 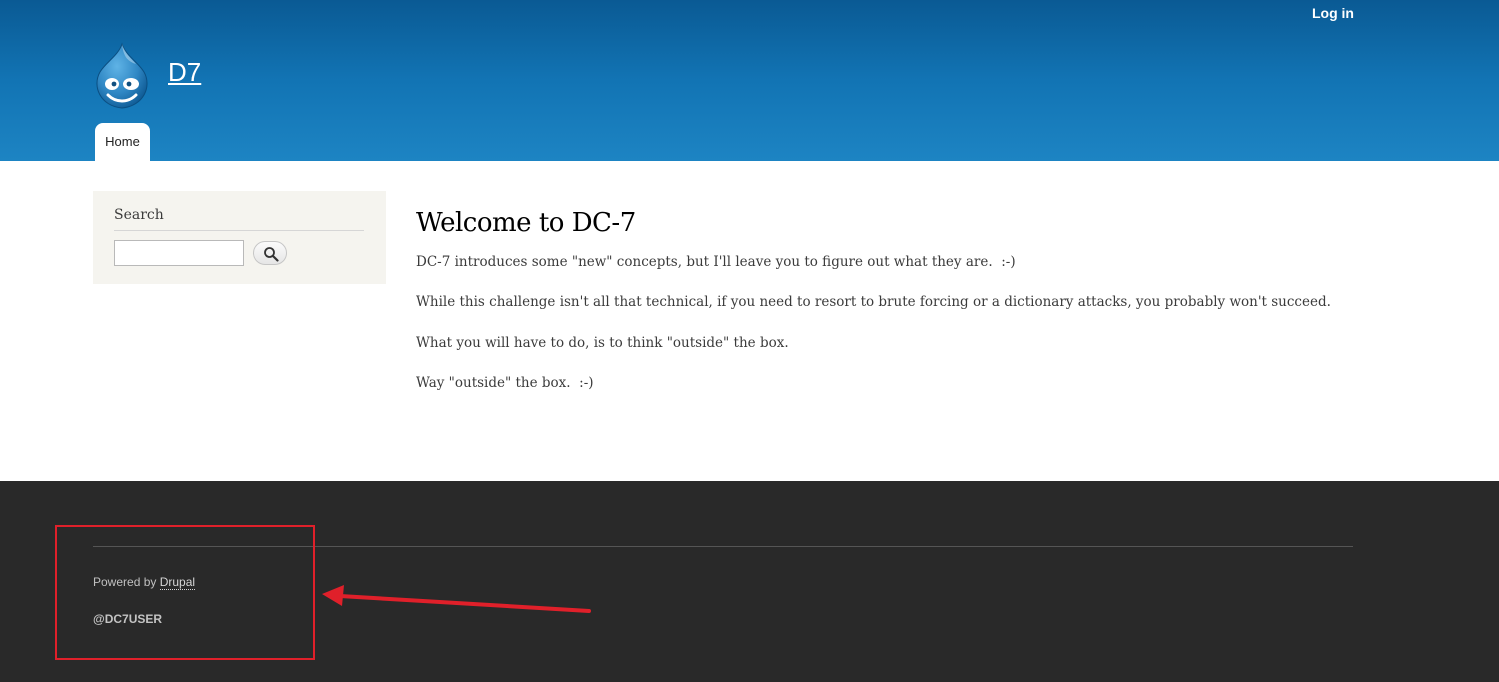 What do you see at coordinates (185, 592) in the screenshot?
I see `annotation-highlight-box` at bounding box center [185, 592].